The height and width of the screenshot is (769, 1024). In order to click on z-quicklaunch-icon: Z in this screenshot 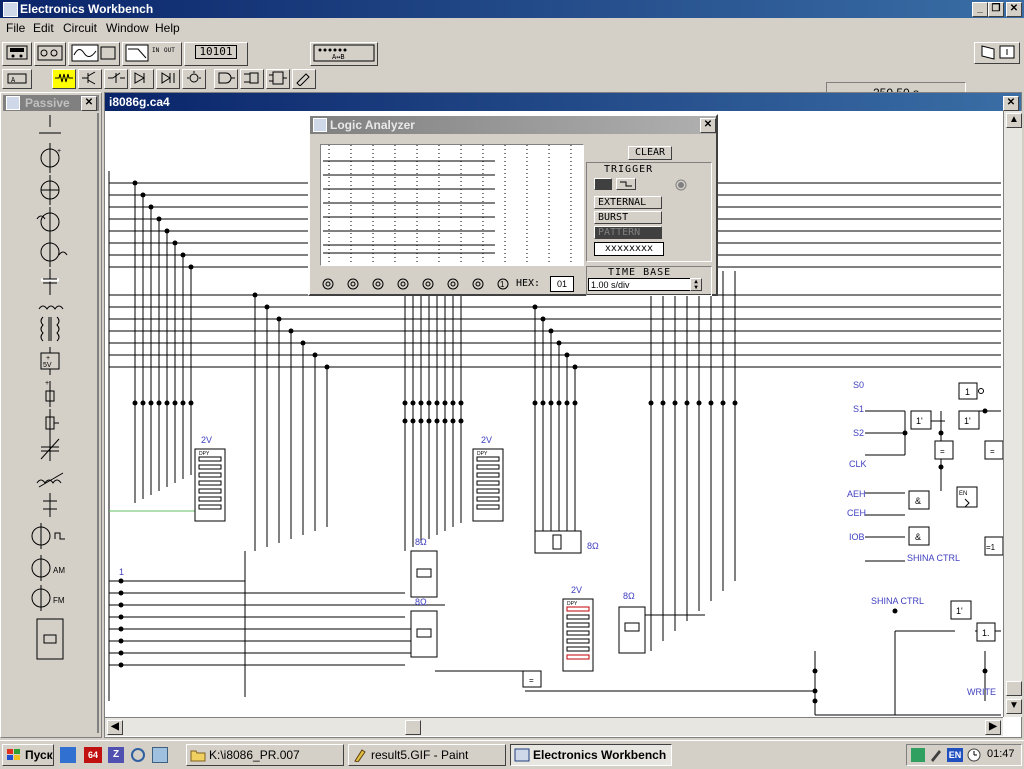, I will do `click(116, 755)`.